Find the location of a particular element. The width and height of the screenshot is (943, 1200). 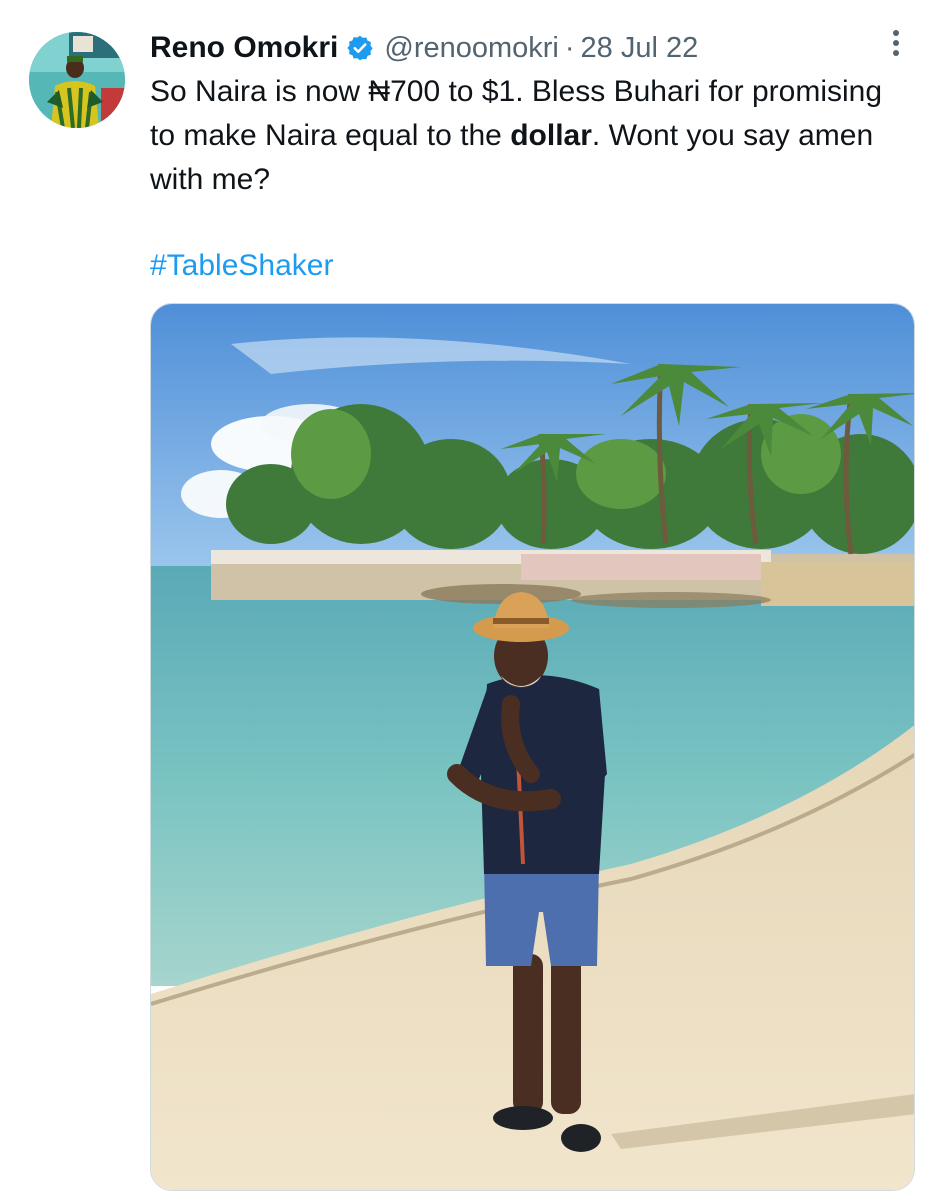

author-display-name: Reno Omokri is located at coordinates (244, 48).